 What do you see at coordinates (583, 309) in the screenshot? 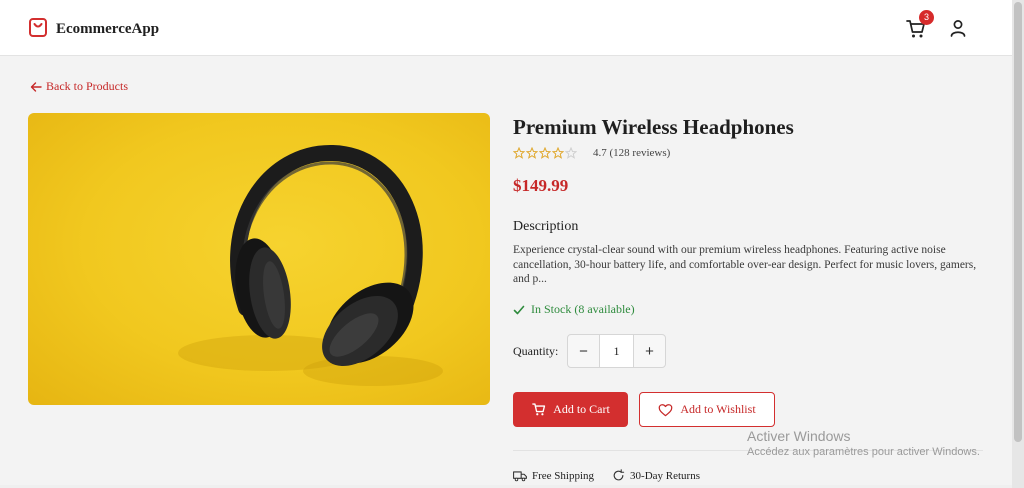
I see `stock-text: In Stock (8 available)` at bounding box center [583, 309].